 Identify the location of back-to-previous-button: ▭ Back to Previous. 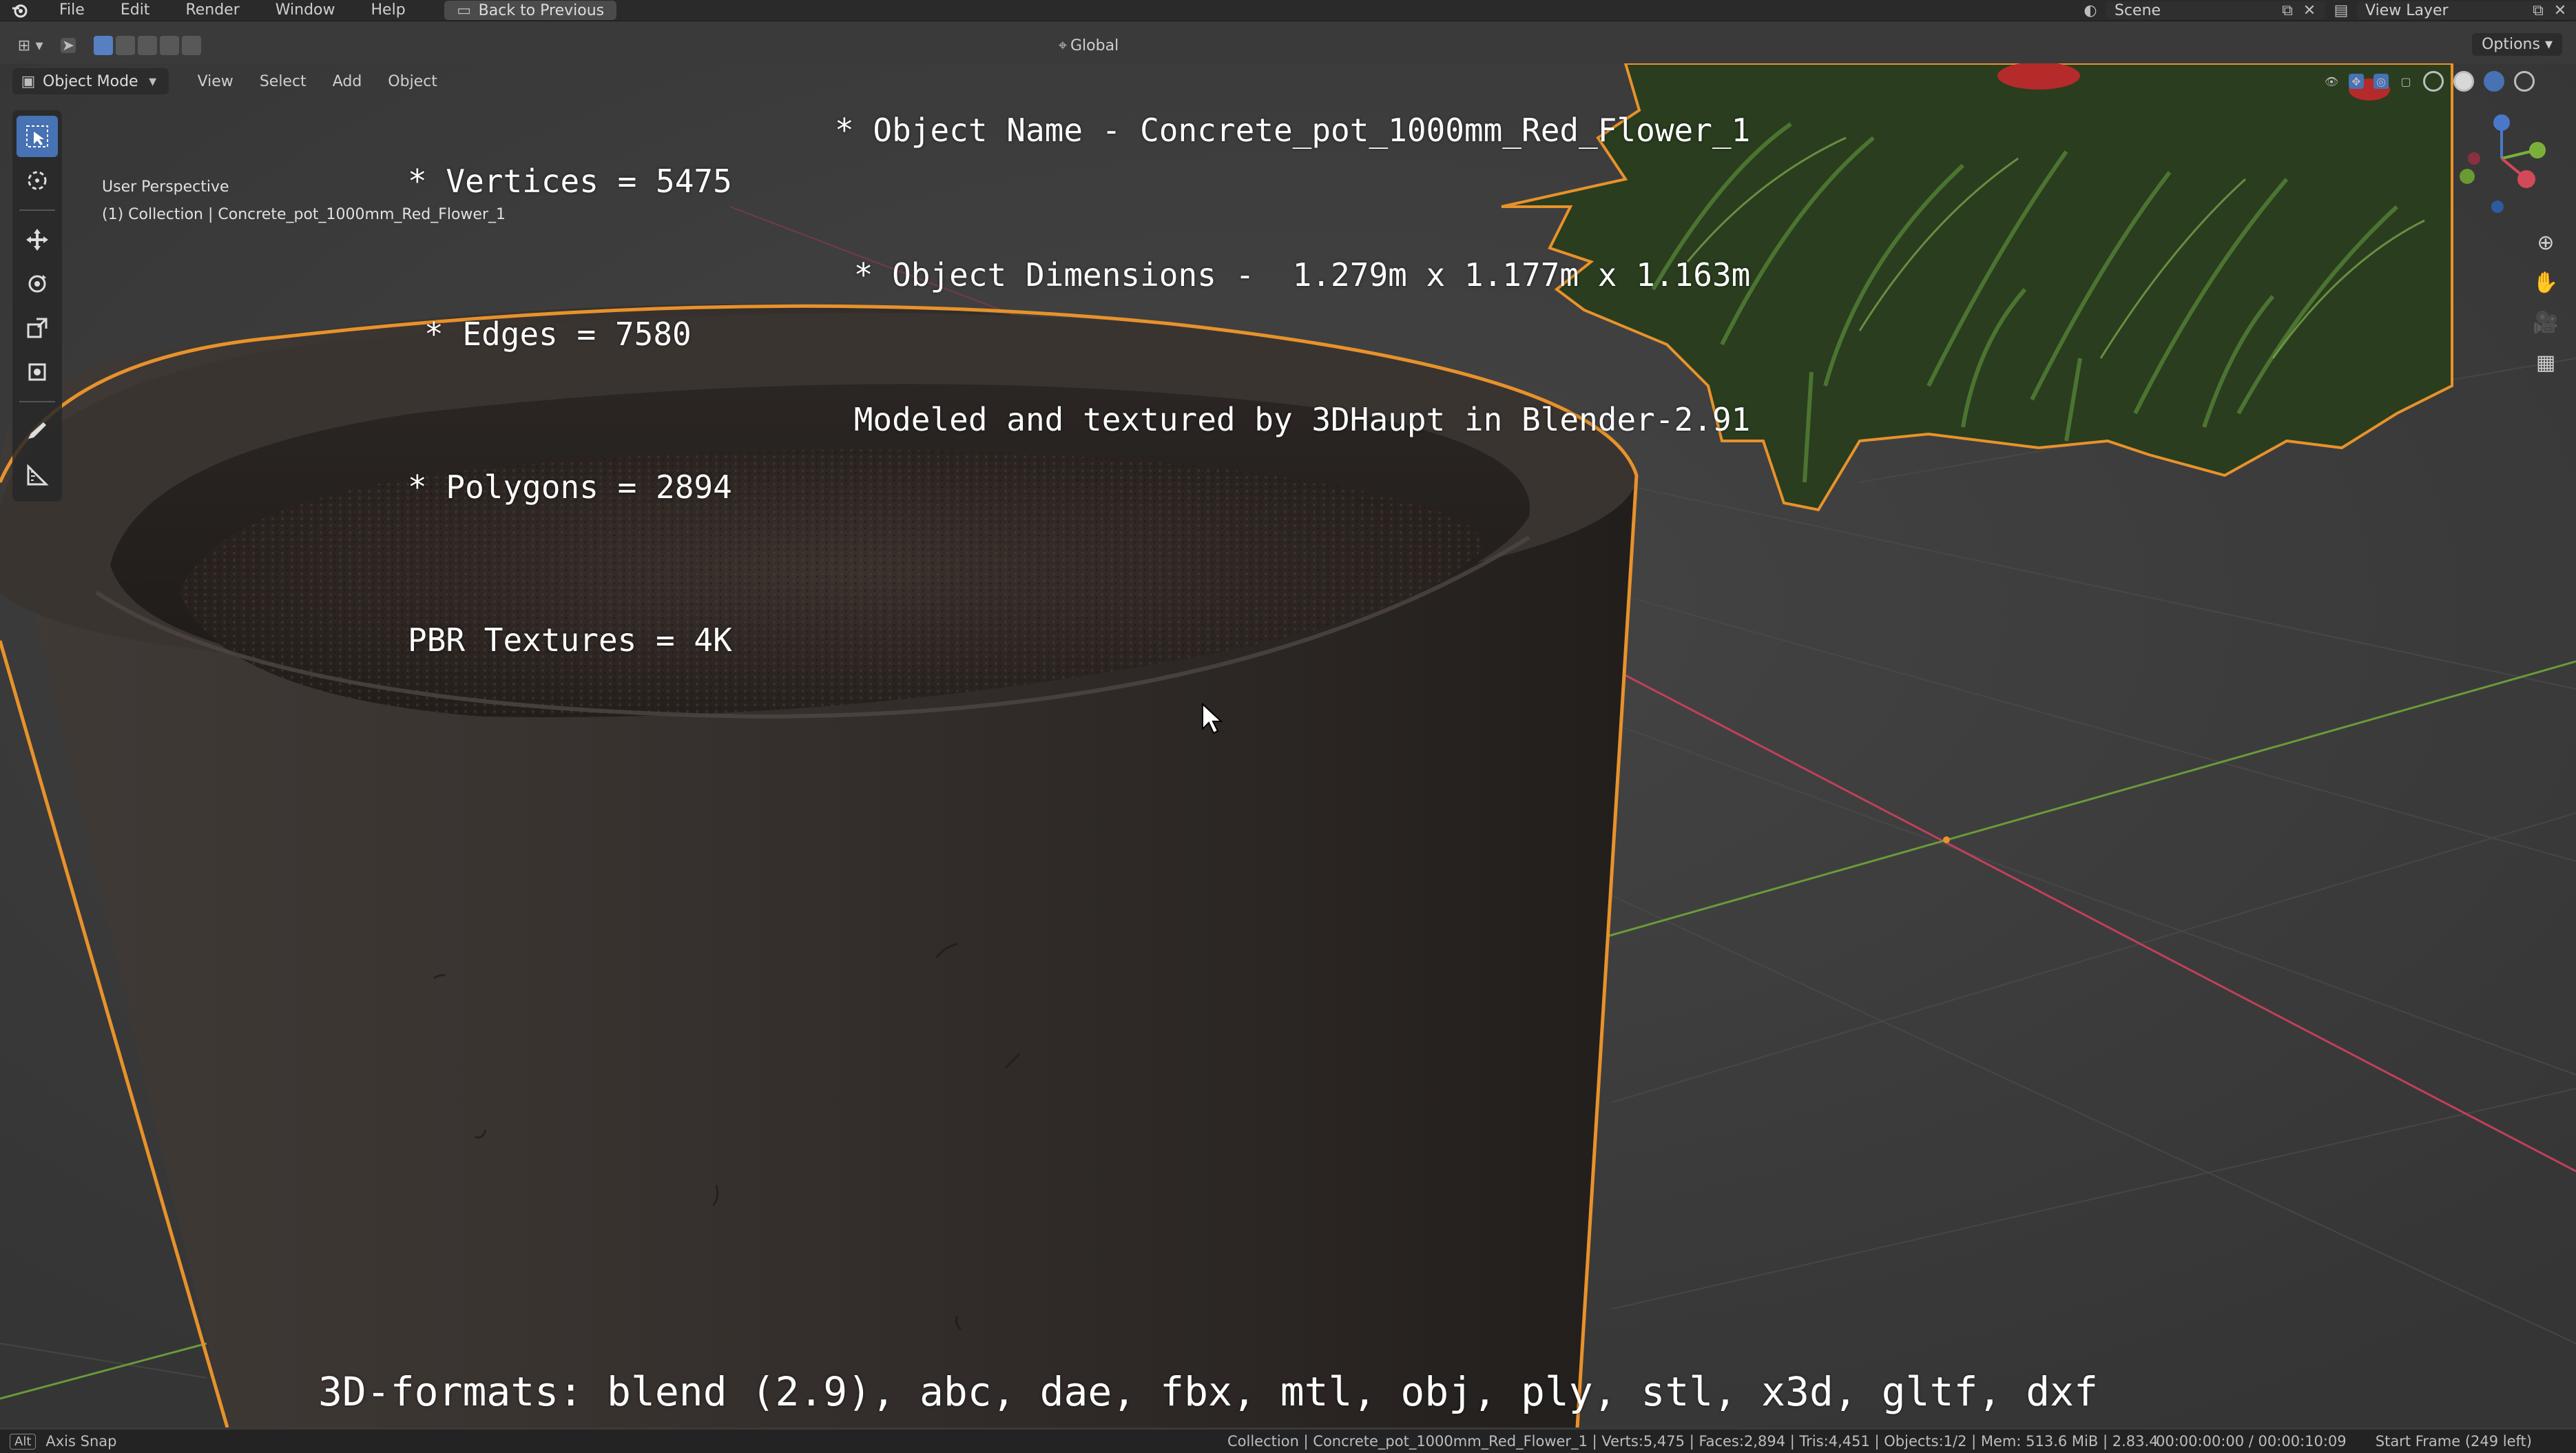
(530, 10).